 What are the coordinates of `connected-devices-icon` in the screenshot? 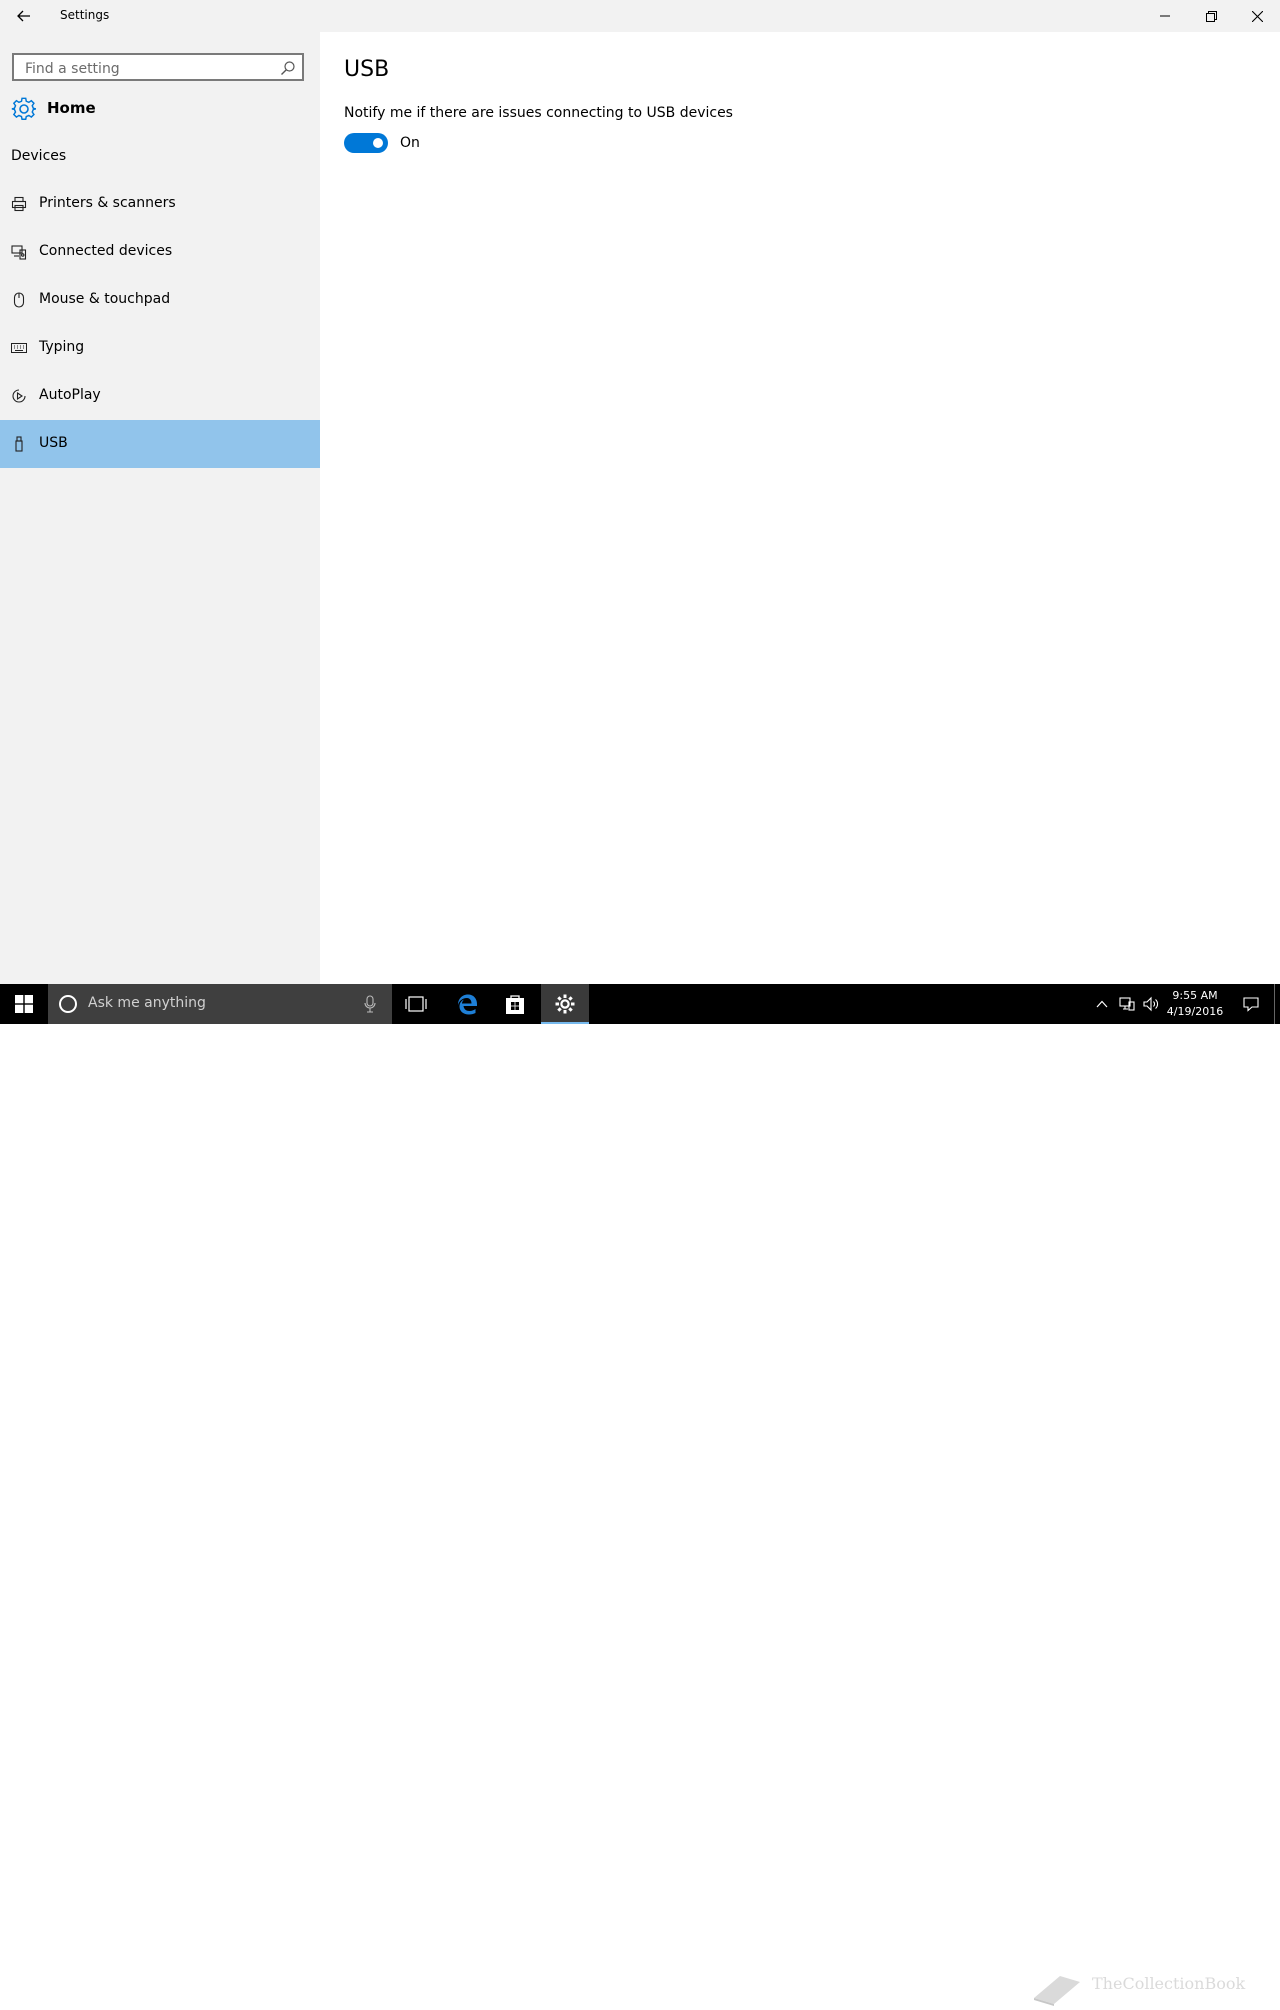 It's located at (19, 252).